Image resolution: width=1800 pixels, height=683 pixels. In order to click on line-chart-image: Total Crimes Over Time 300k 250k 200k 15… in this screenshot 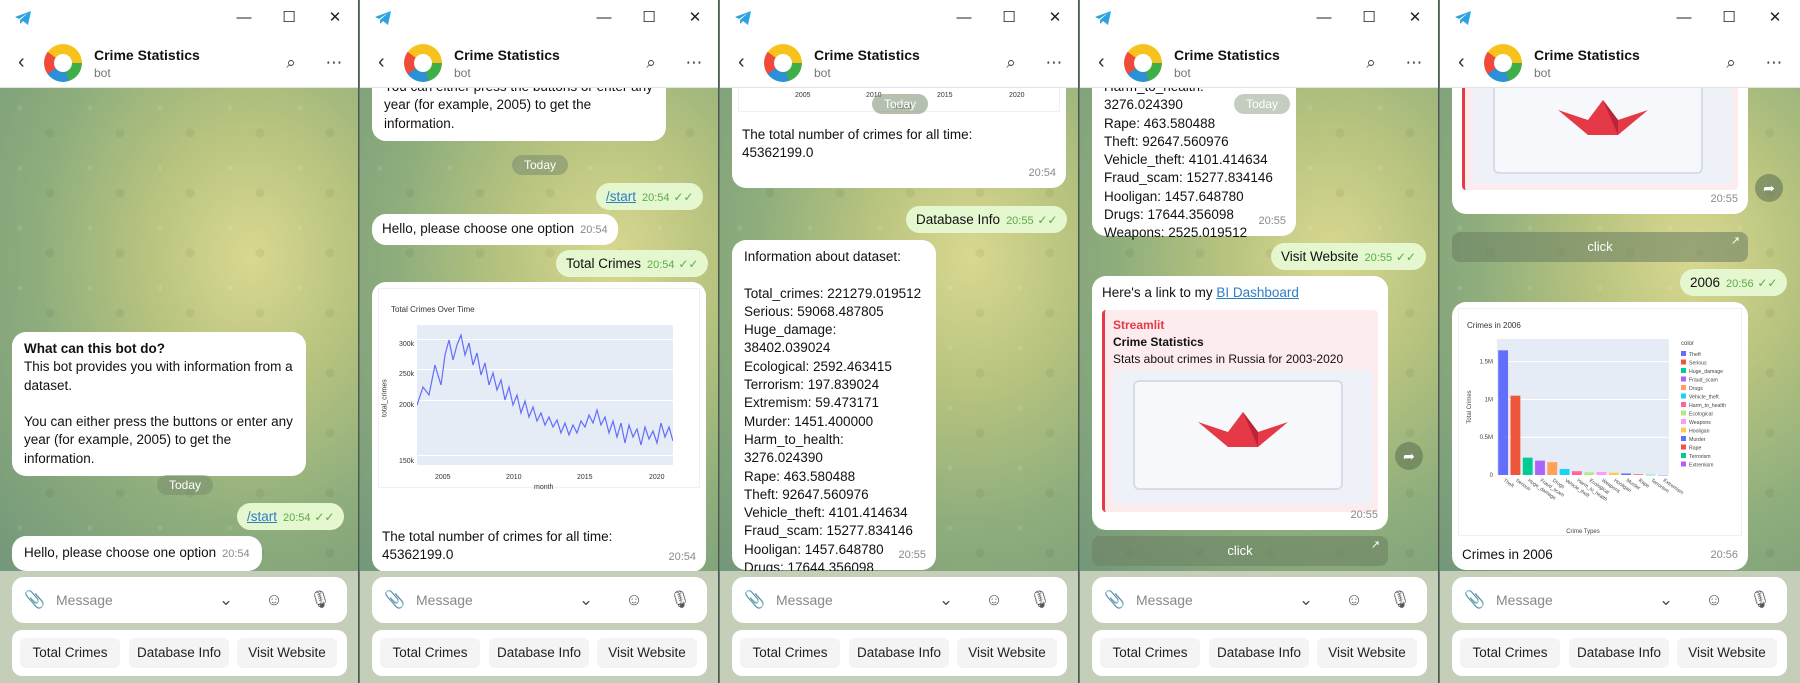, I will do `click(539, 389)`.